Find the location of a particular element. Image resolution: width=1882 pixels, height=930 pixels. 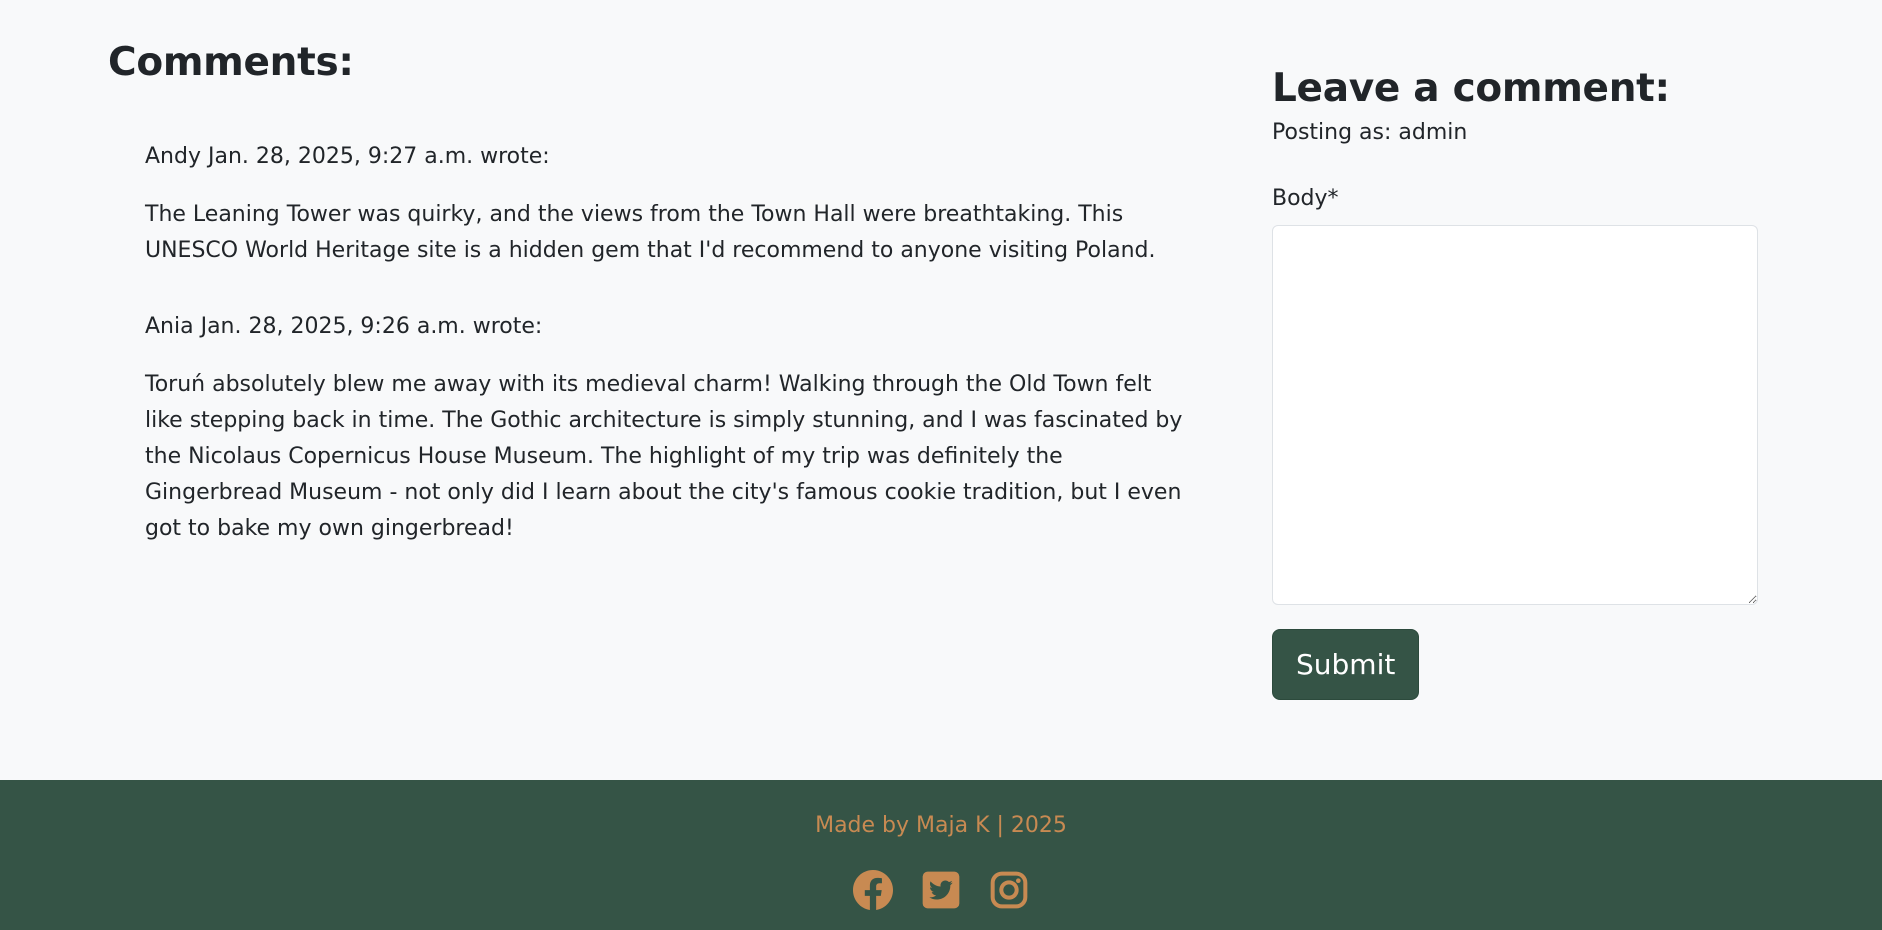

comment-form-title: Leave a comment: is located at coordinates (1471, 88).